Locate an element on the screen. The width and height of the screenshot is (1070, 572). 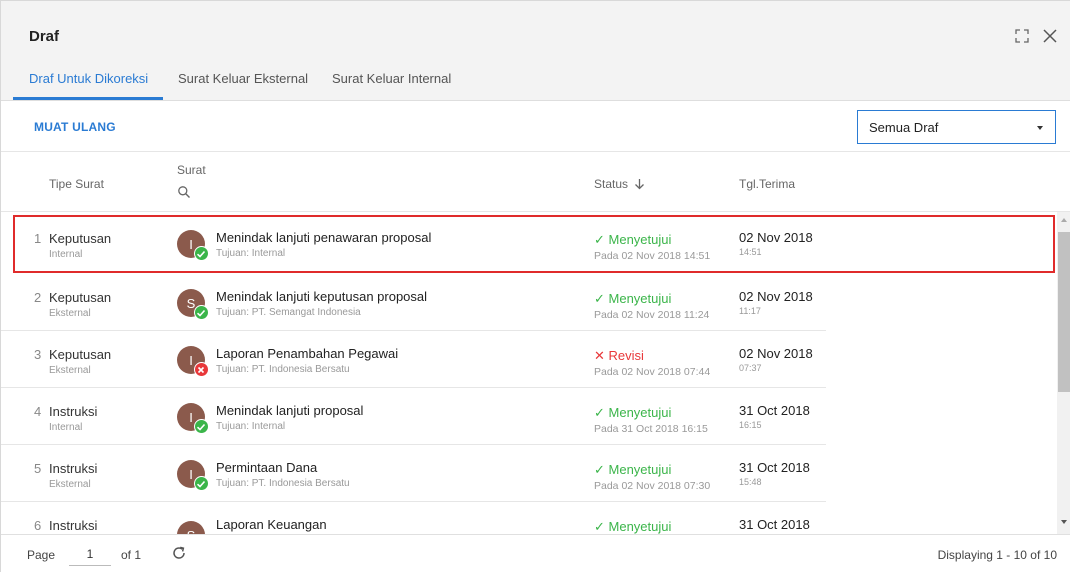
row-status-date: Pada 02 Nov 2018 14:51 is located at coordinates (652, 256).